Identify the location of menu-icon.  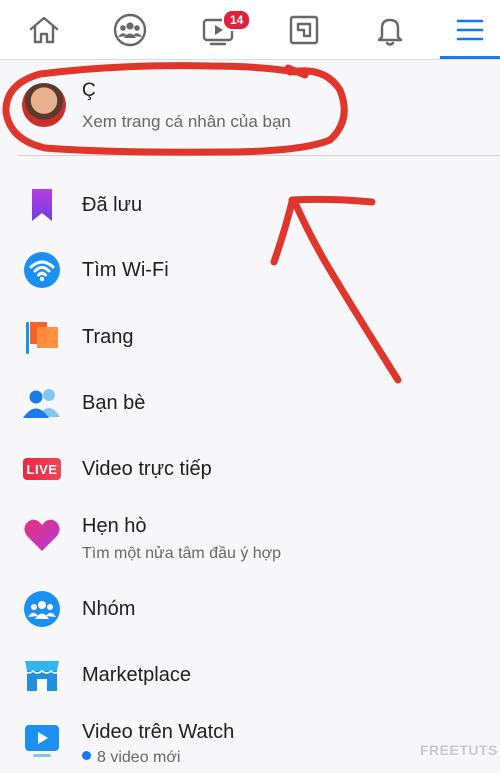
(470, 30).